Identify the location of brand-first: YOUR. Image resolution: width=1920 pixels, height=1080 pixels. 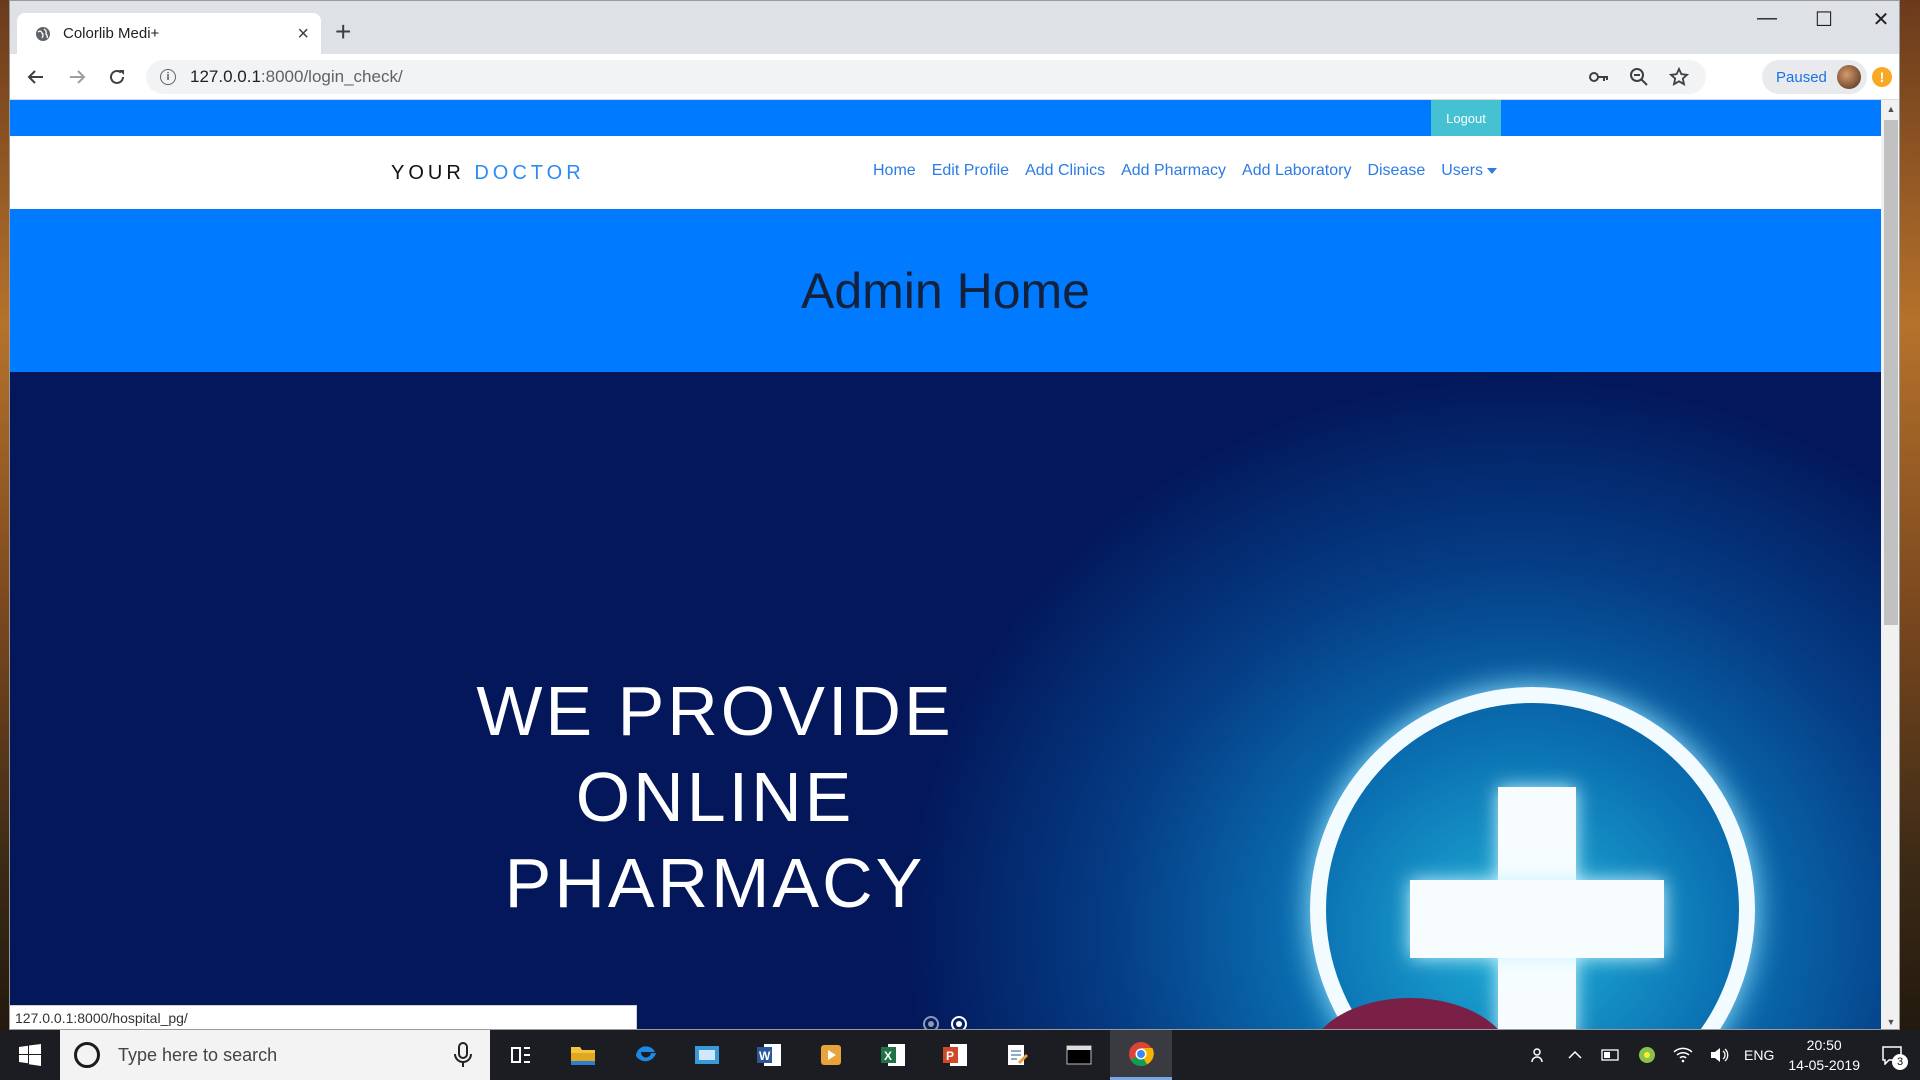
(428, 173).